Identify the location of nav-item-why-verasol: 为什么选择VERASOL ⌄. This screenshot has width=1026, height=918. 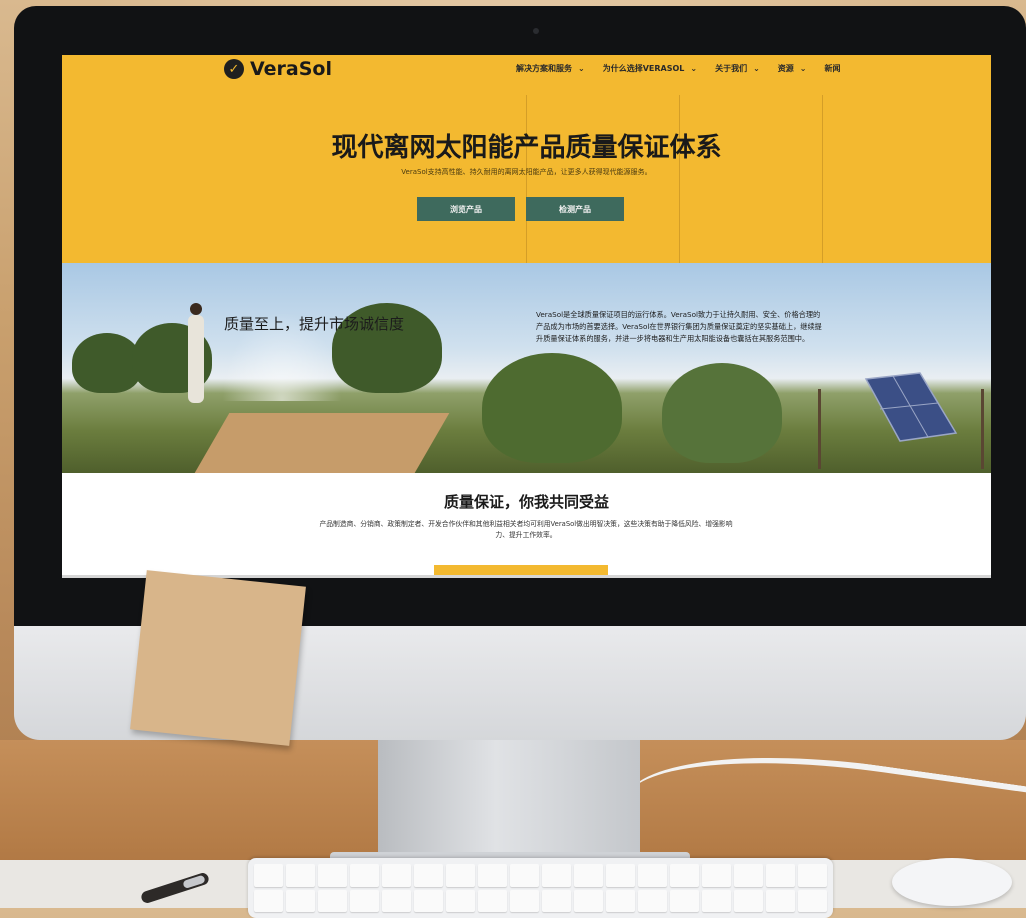
(650, 68).